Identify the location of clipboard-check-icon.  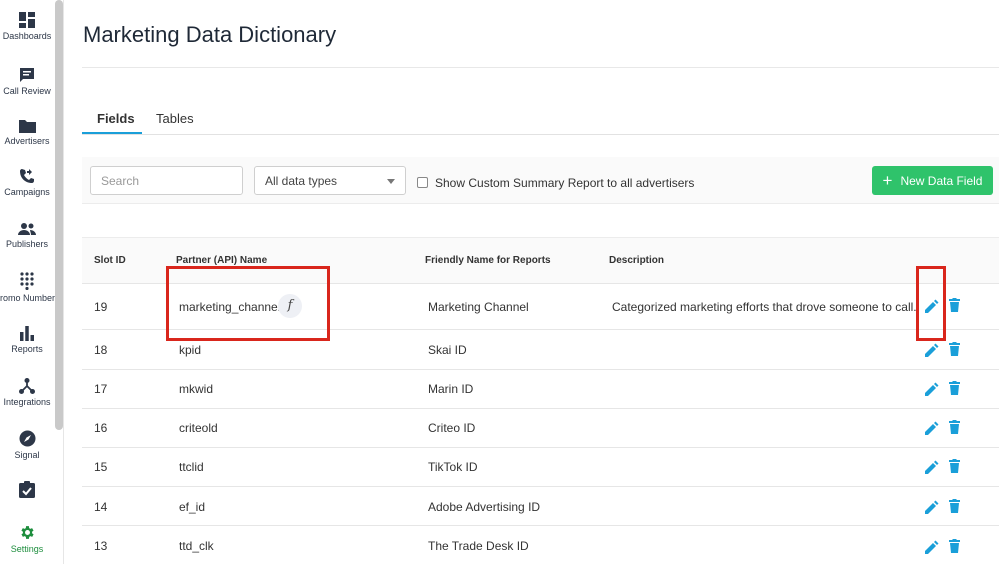
(27, 489).